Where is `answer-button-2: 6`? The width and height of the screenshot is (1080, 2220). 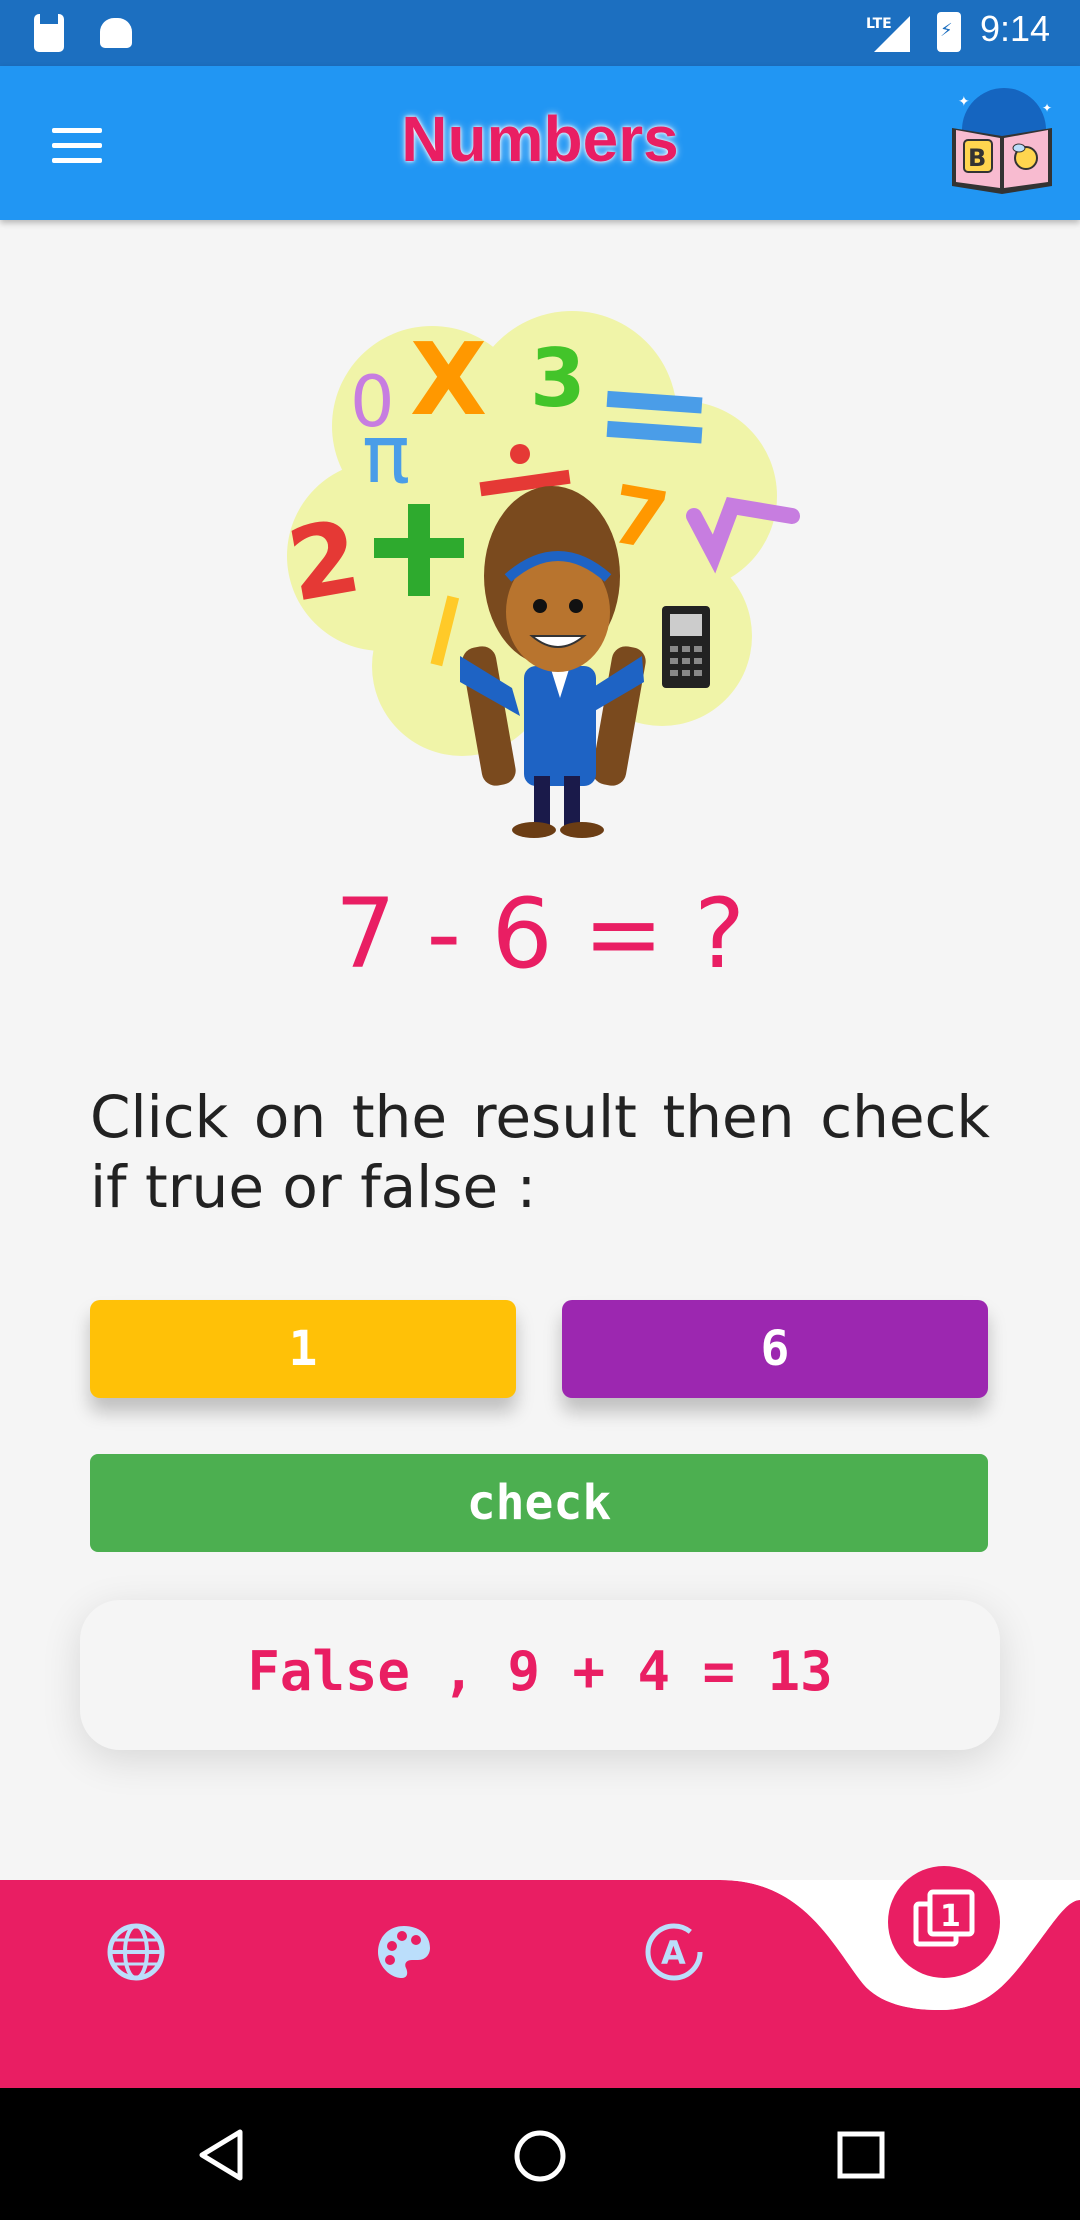
answer-button-2: 6 is located at coordinates (775, 1349).